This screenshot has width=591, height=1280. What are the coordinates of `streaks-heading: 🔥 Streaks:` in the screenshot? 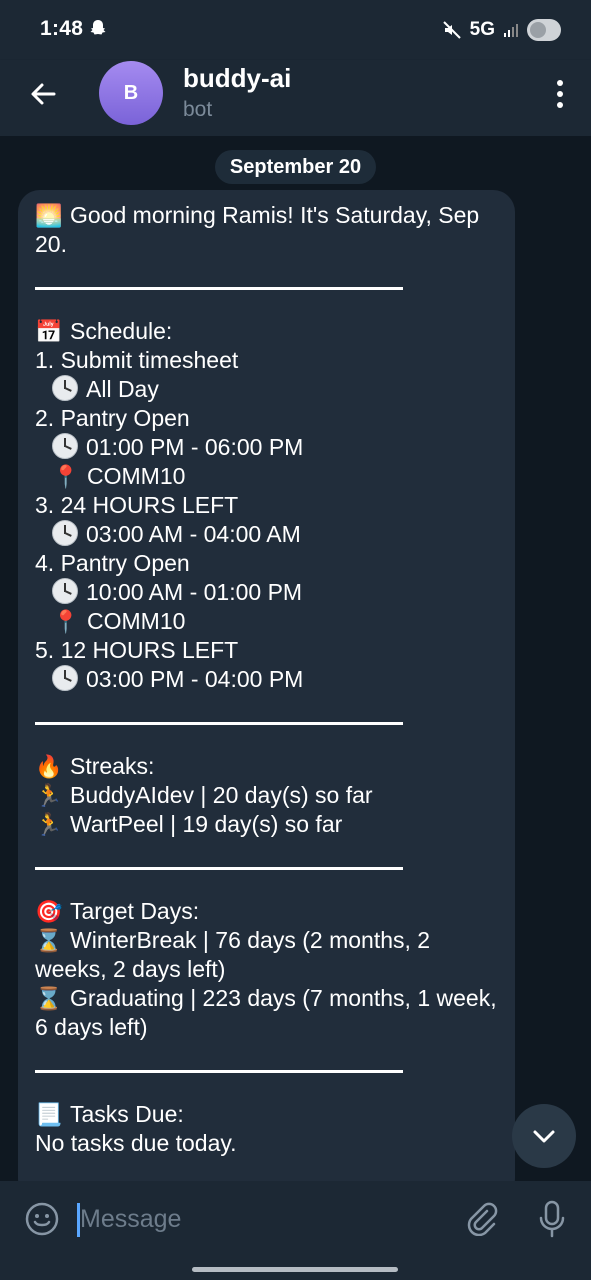 It's located at (95, 766).